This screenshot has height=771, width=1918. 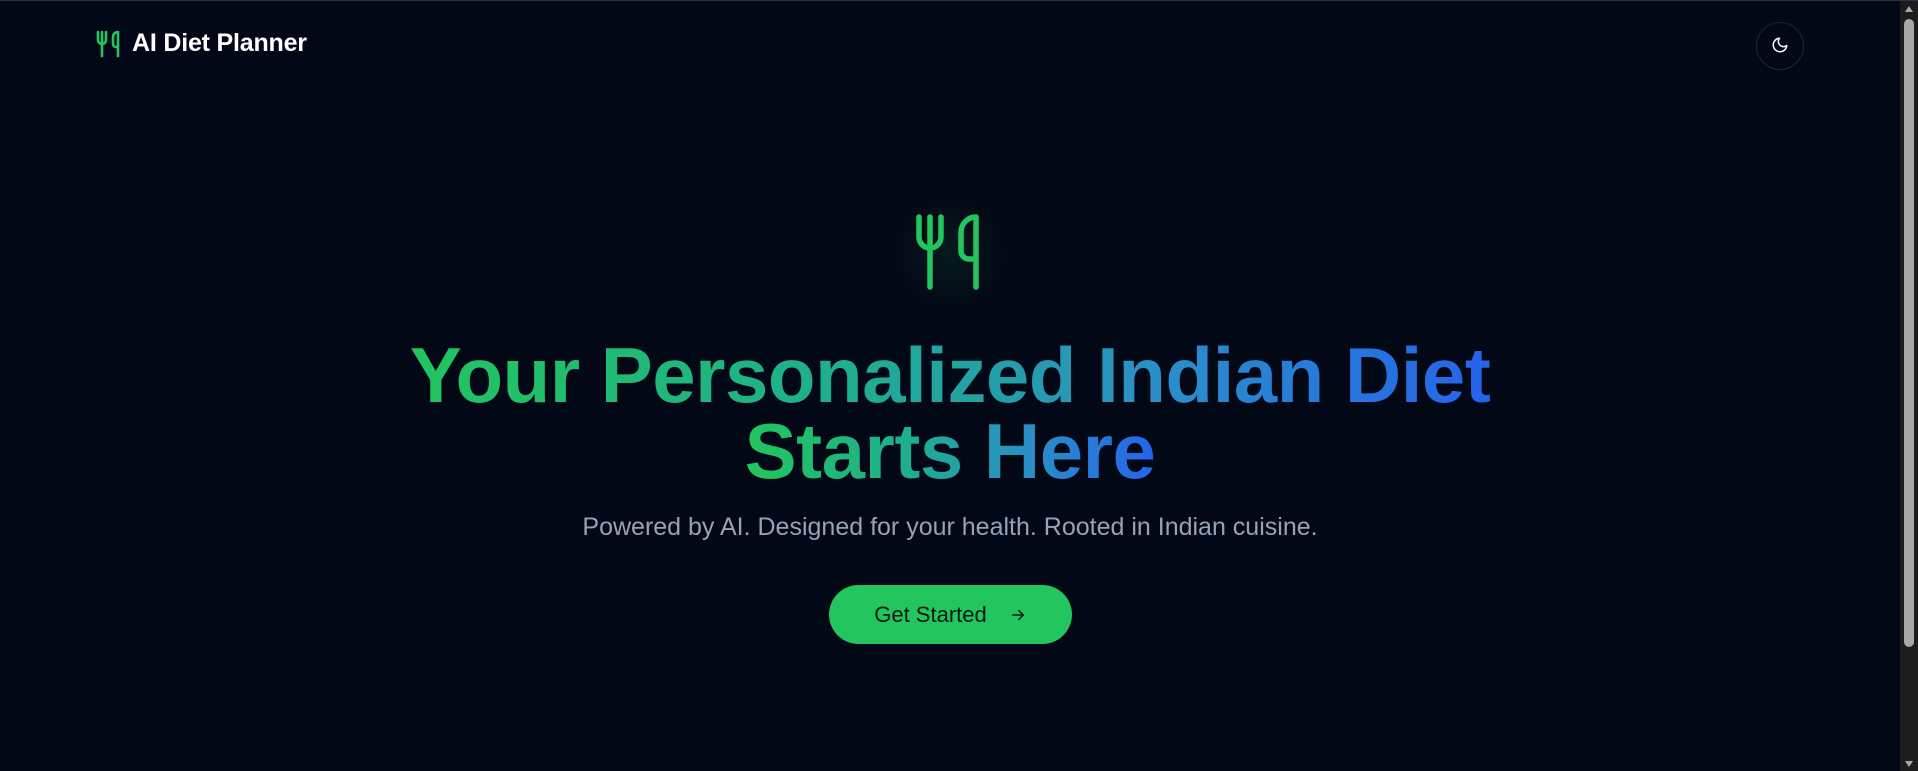 I want to click on hero-title-line2: Starts Here, so click(x=950, y=451).